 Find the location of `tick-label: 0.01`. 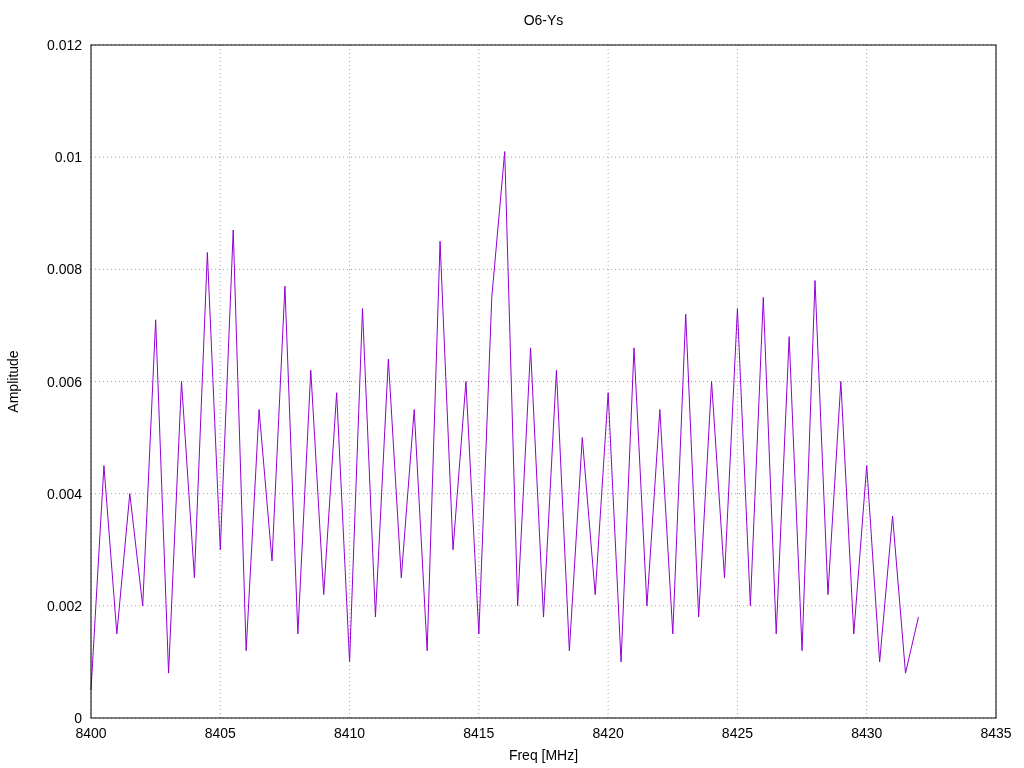

tick-label: 0.01 is located at coordinates (68, 157).